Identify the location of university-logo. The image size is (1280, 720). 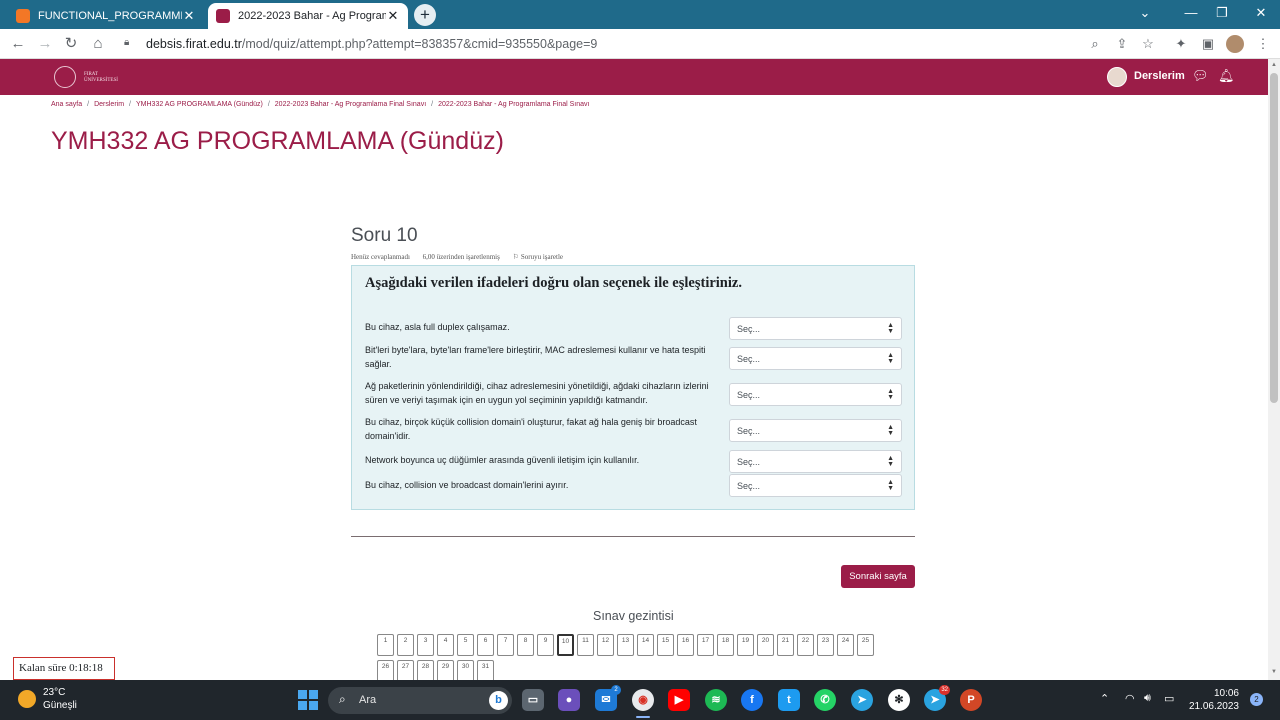
(65, 77).